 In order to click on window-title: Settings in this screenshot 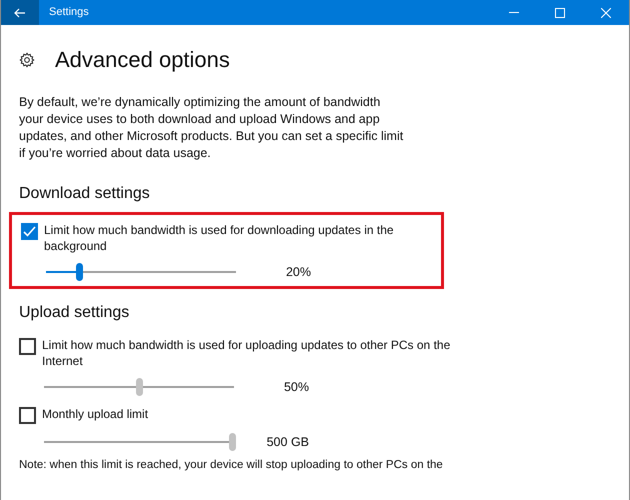, I will do `click(69, 12)`.